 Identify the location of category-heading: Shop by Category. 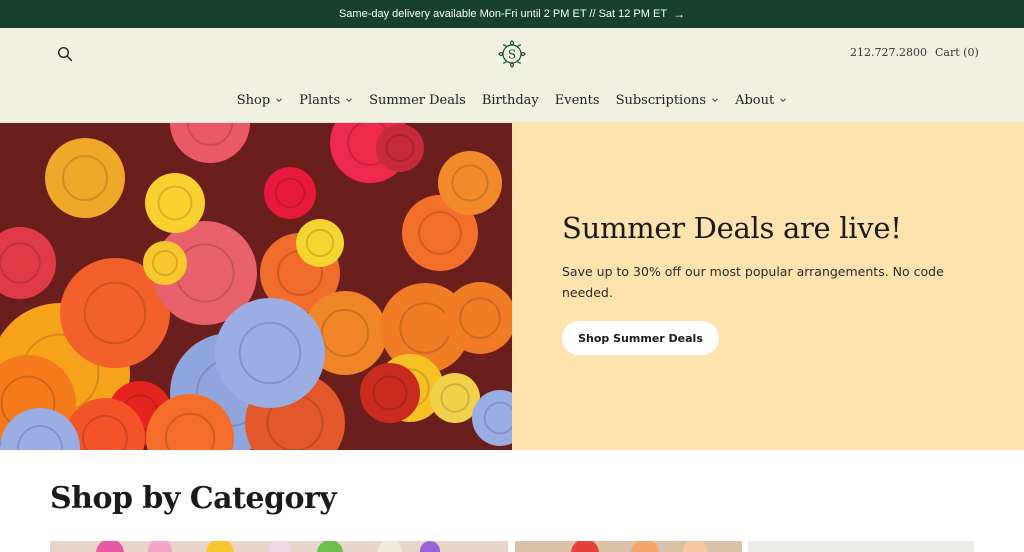
(193, 498).